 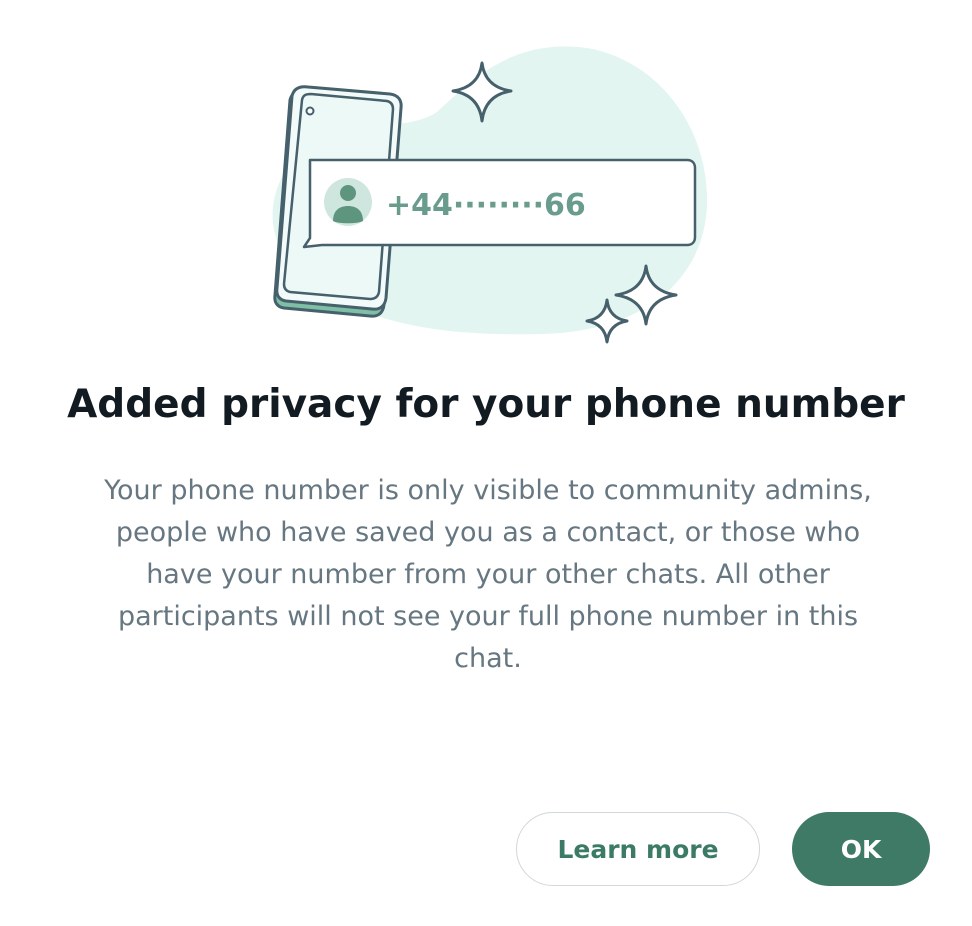 I want to click on illustration-svg: +44········66, so click(x=489, y=195).